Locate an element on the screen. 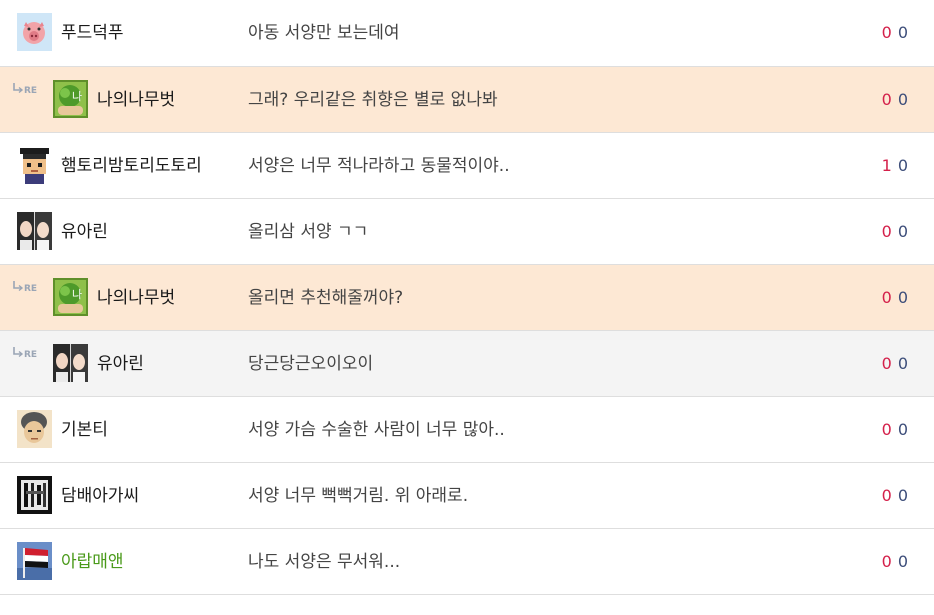 The width and height of the screenshot is (934, 615). pig-avatar is located at coordinates (34, 32).